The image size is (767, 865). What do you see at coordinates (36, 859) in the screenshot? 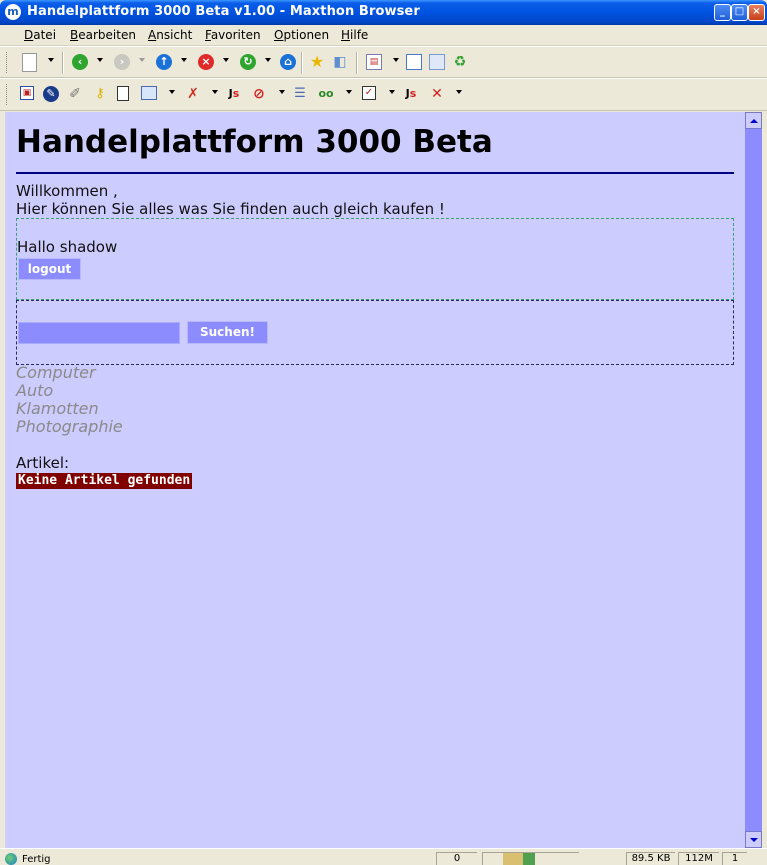
I see `status-text: Fertig` at bounding box center [36, 859].